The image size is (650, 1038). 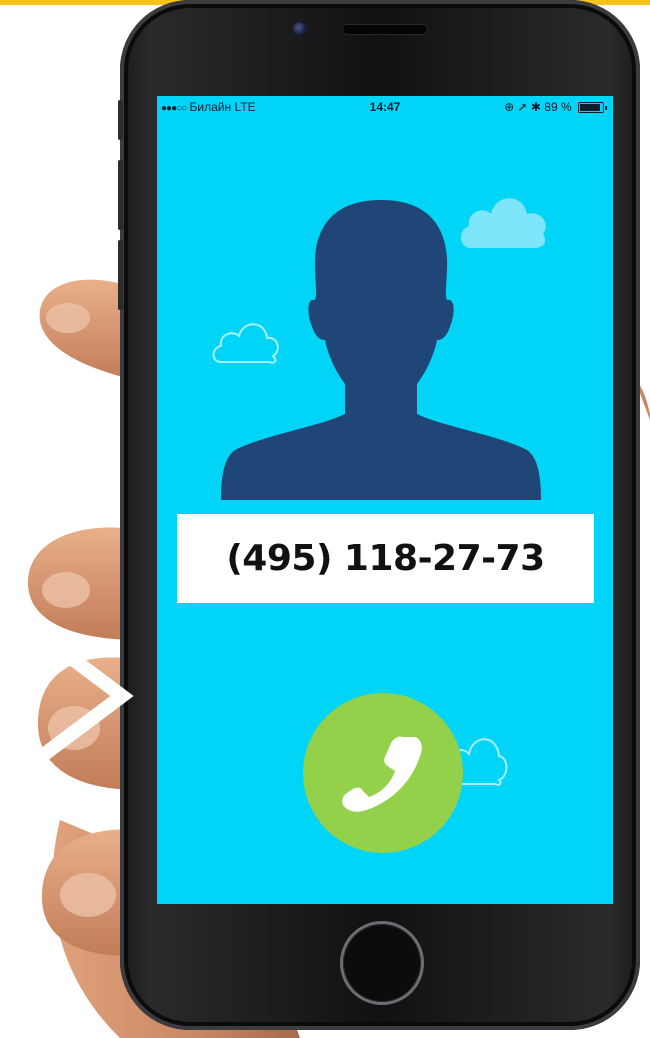 I want to click on battery-icon, so click(x=591, y=108).